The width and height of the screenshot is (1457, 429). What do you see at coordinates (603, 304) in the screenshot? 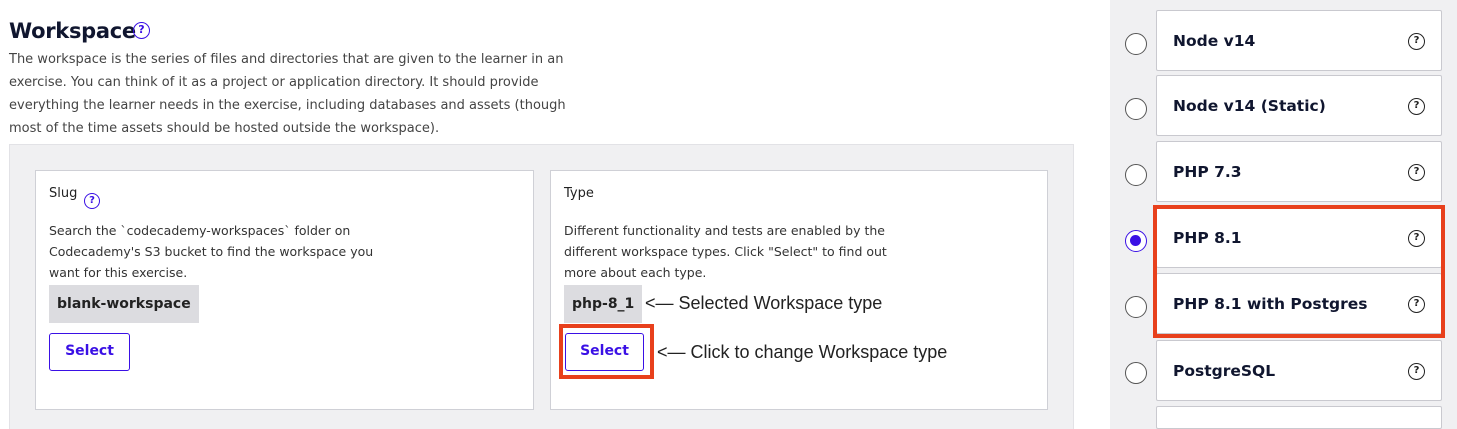
I see `type-value: php-8_1` at bounding box center [603, 304].